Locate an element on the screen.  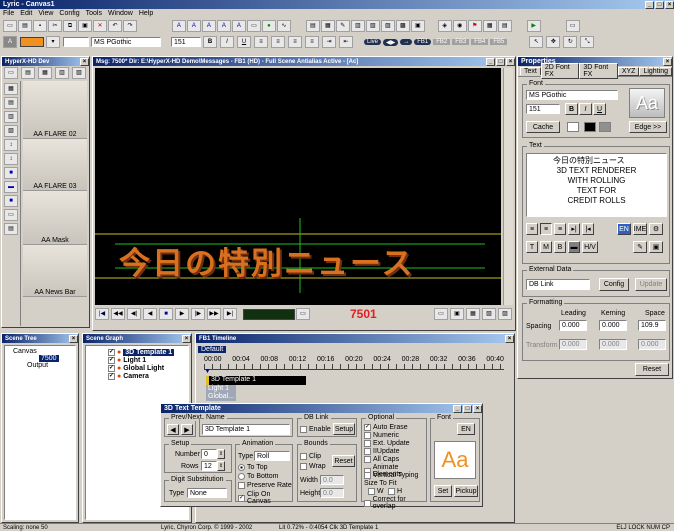
ext-update-checkbox: Ext. Update is located at coordinates (387, 443).